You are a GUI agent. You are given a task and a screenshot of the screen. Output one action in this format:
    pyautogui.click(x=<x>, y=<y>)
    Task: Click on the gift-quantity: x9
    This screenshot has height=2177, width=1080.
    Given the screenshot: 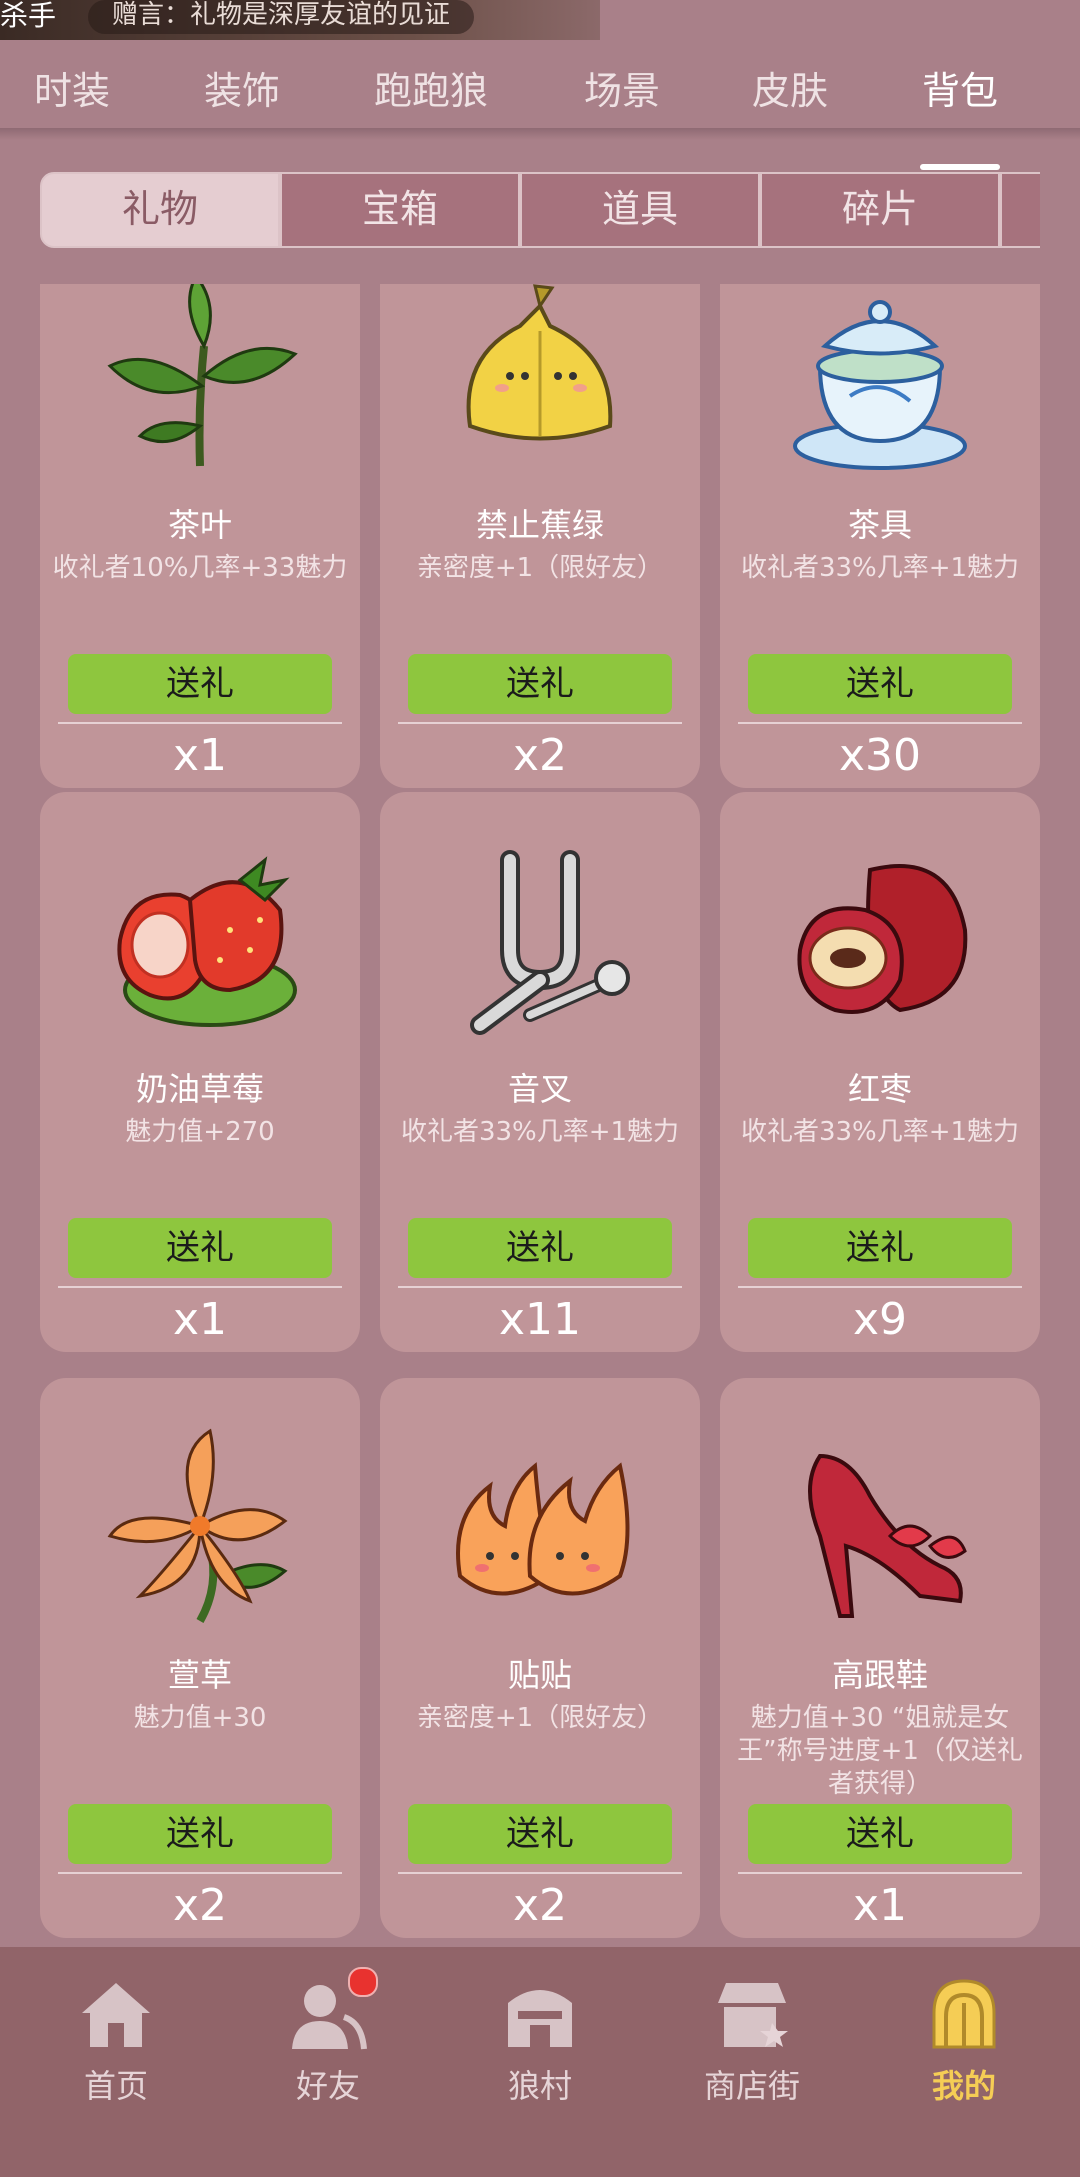 What is the action you would take?
    pyautogui.click(x=880, y=1319)
    